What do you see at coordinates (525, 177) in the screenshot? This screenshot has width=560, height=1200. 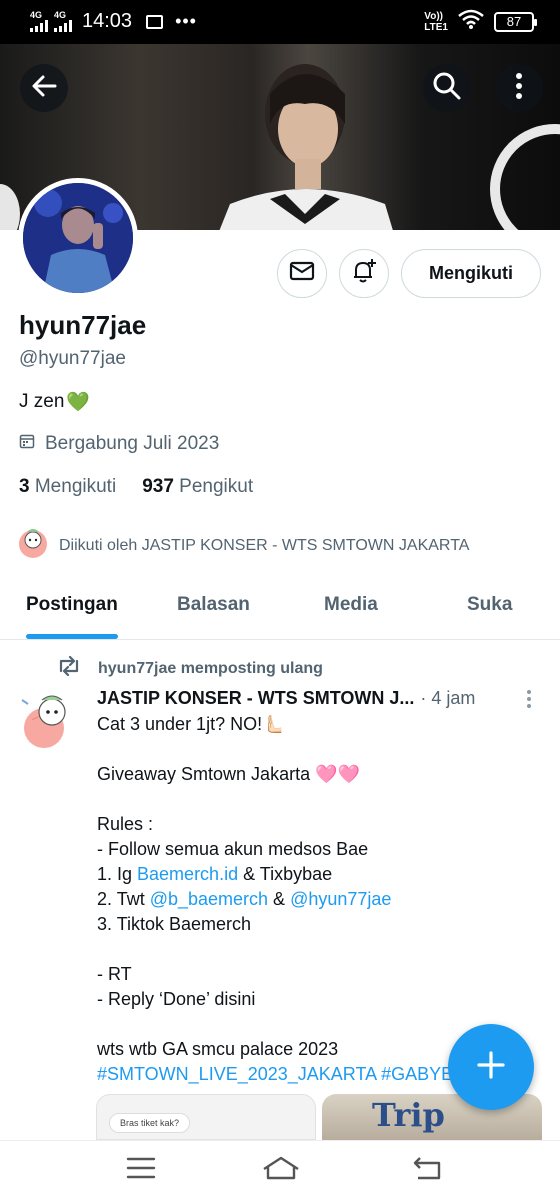 I see `banner-logo` at bounding box center [525, 177].